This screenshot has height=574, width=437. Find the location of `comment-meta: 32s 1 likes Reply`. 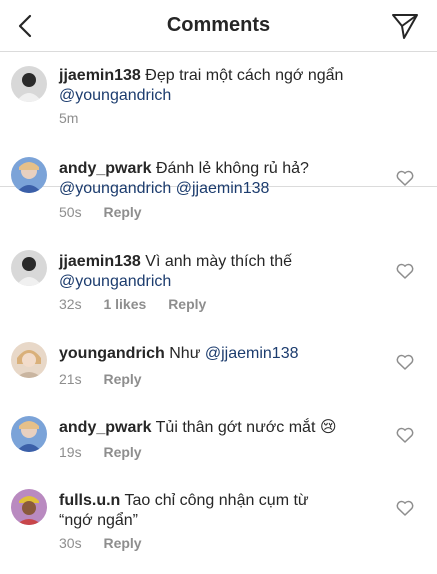

comment-meta: 32s 1 likes Reply is located at coordinates (132, 304).